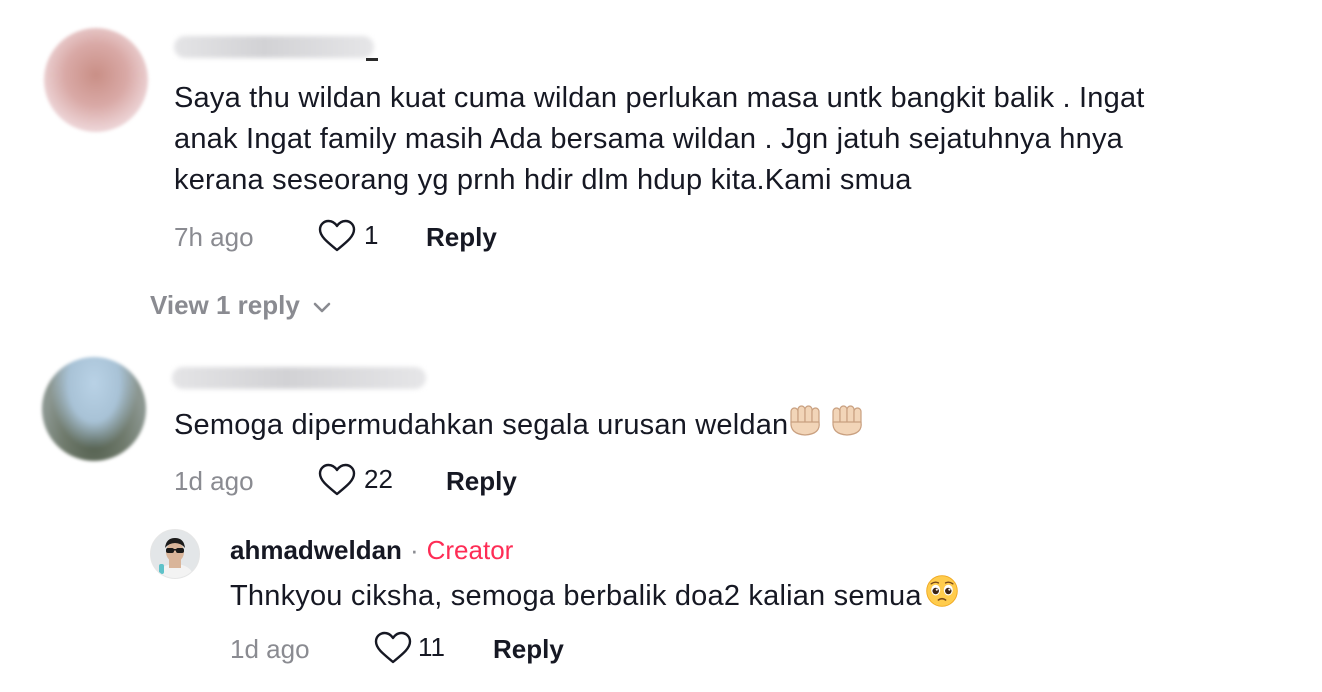  What do you see at coordinates (372, 59) in the screenshot?
I see `username-underscore` at bounding box center [372, 59].